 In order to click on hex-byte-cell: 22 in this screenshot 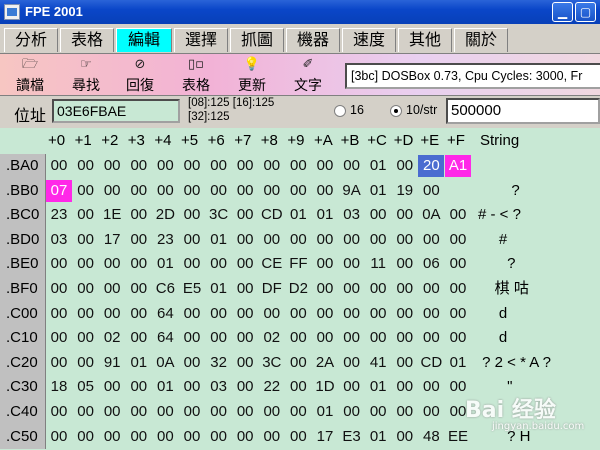, I will do `click(272, 387)`.